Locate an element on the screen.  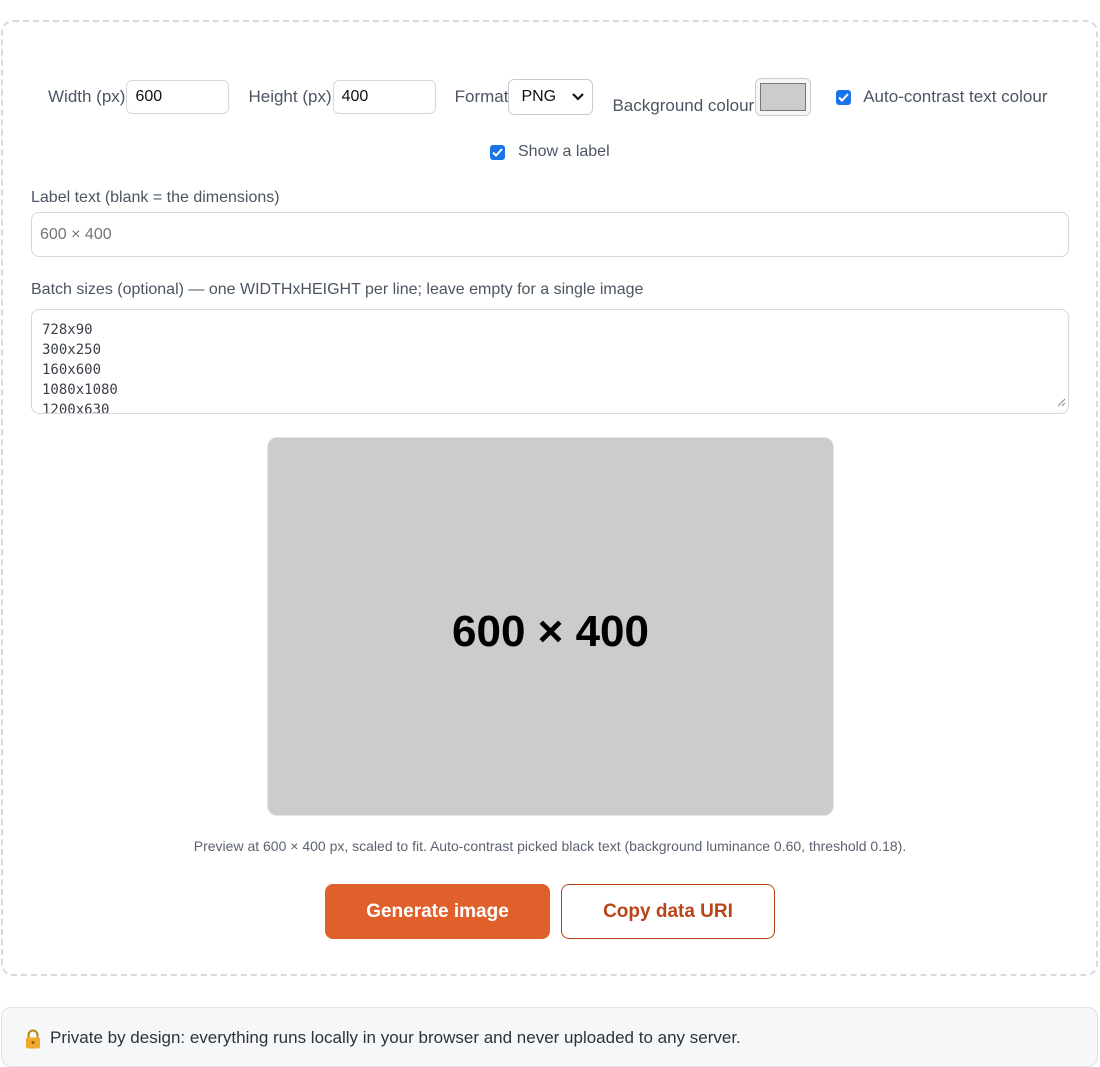
format-select: PNG is located at coordinates (551, 97).